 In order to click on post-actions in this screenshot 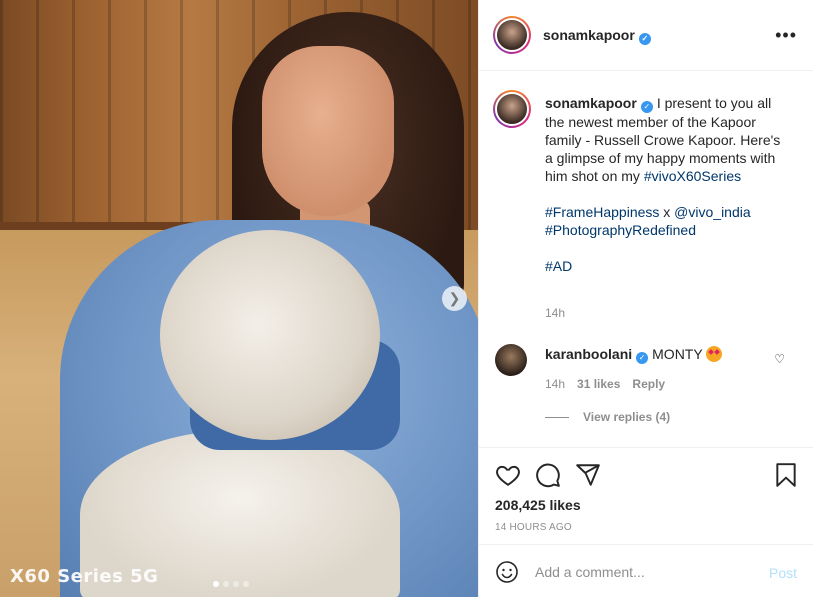, I will do `click(646, 474)`.